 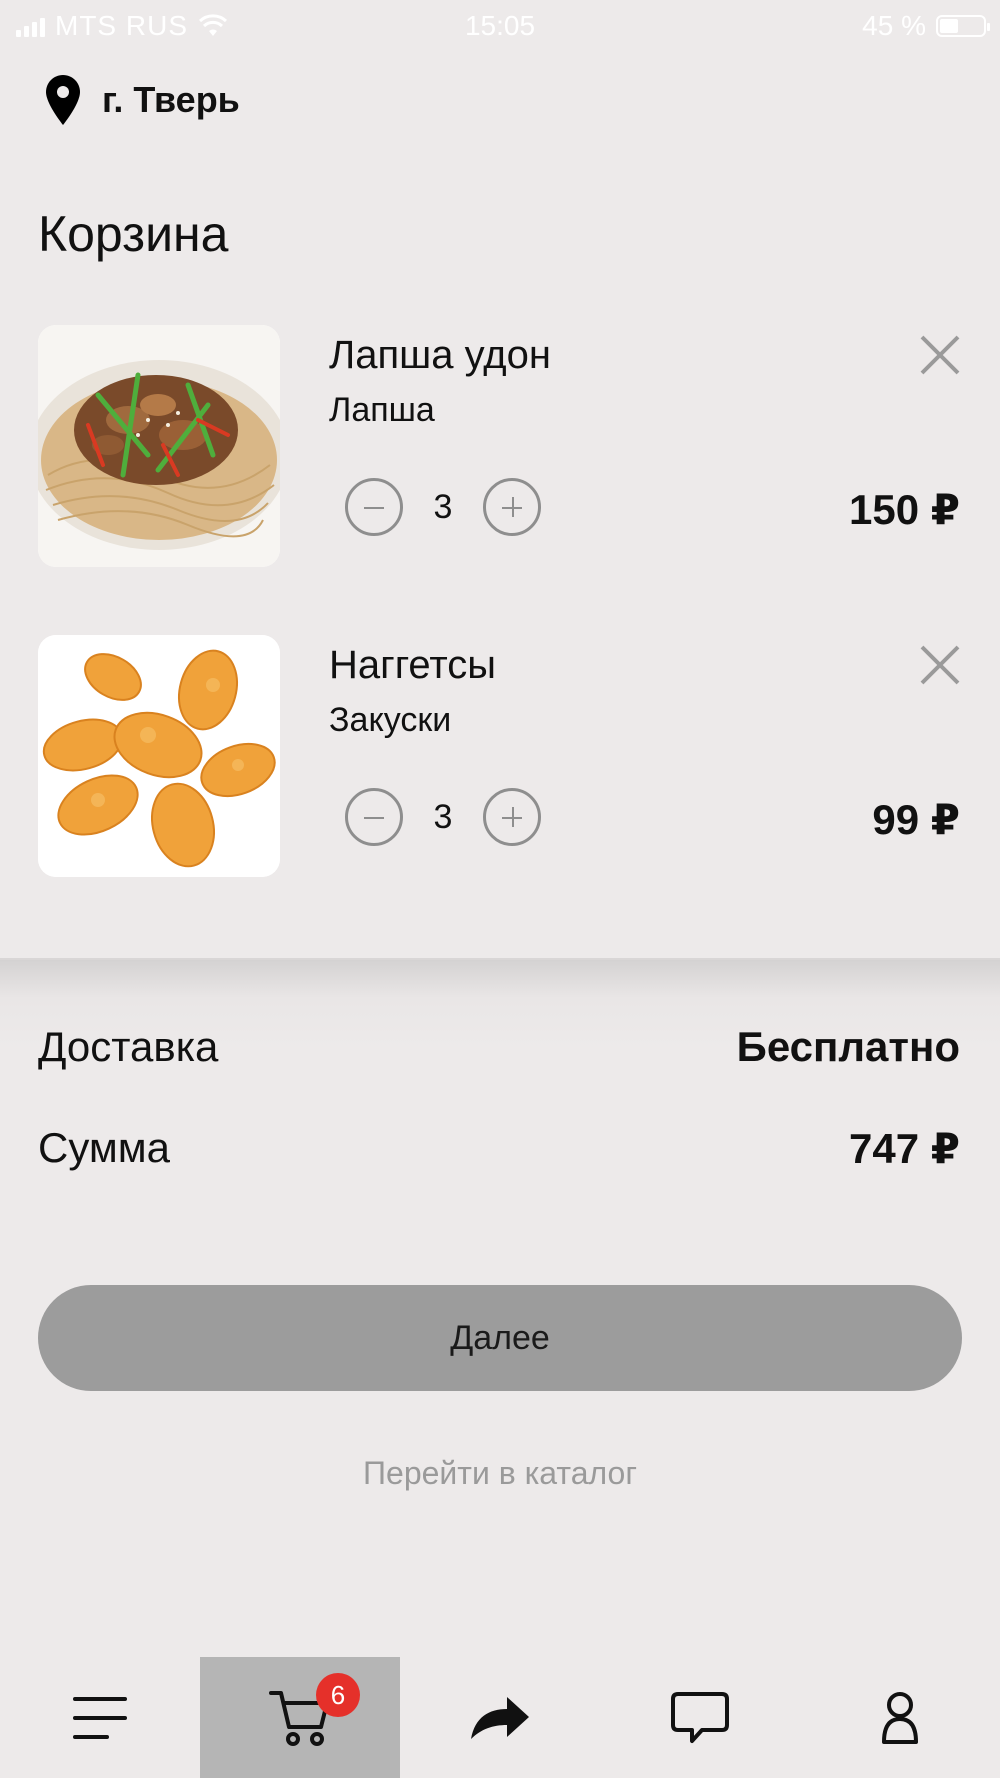 I want to click on tab-profile, so click(x=900, y=1717).